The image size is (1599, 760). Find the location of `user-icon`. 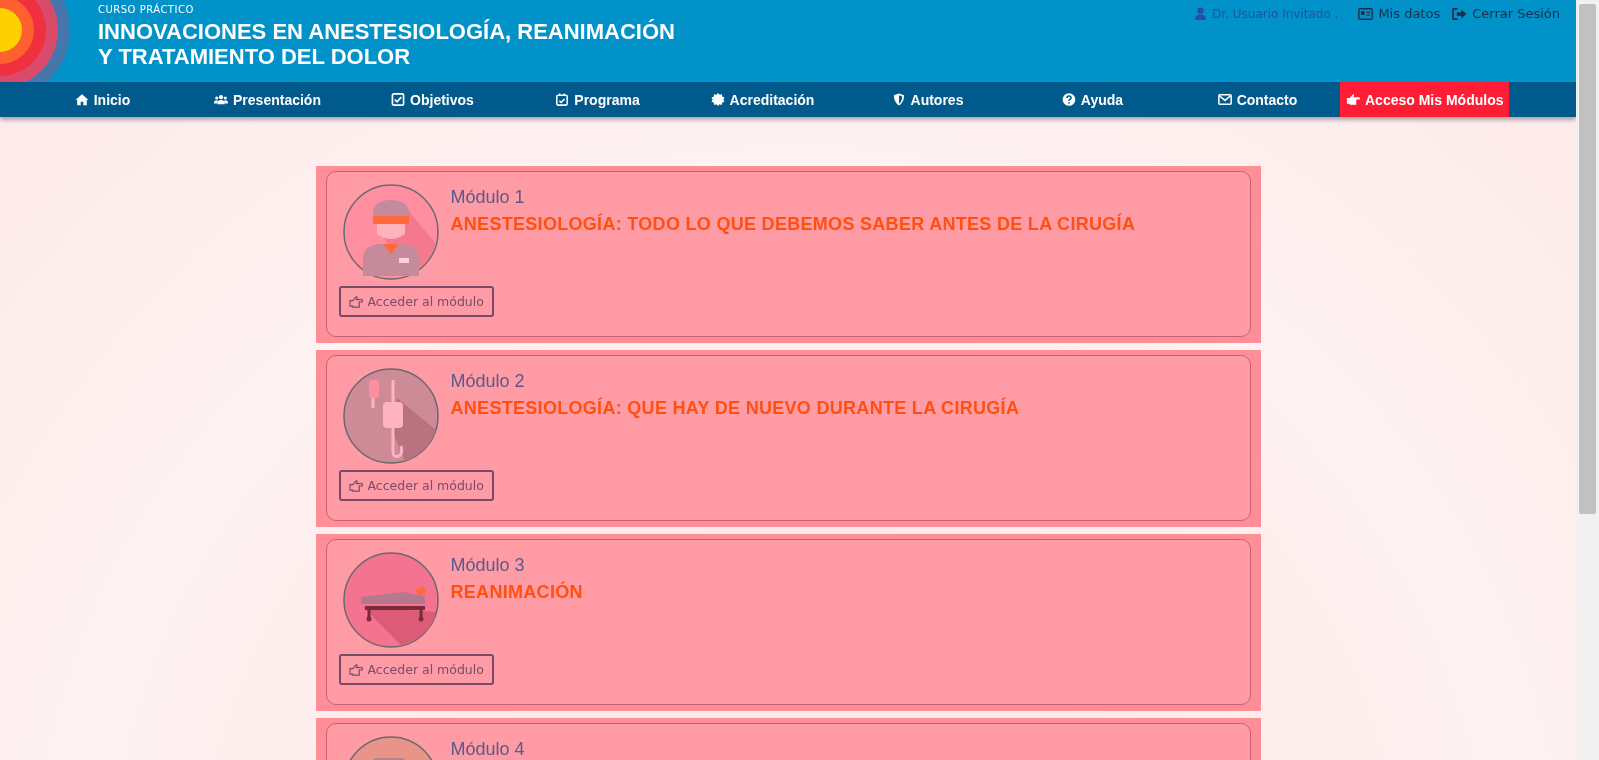

user-icon is located at coordinates (1201, 13).